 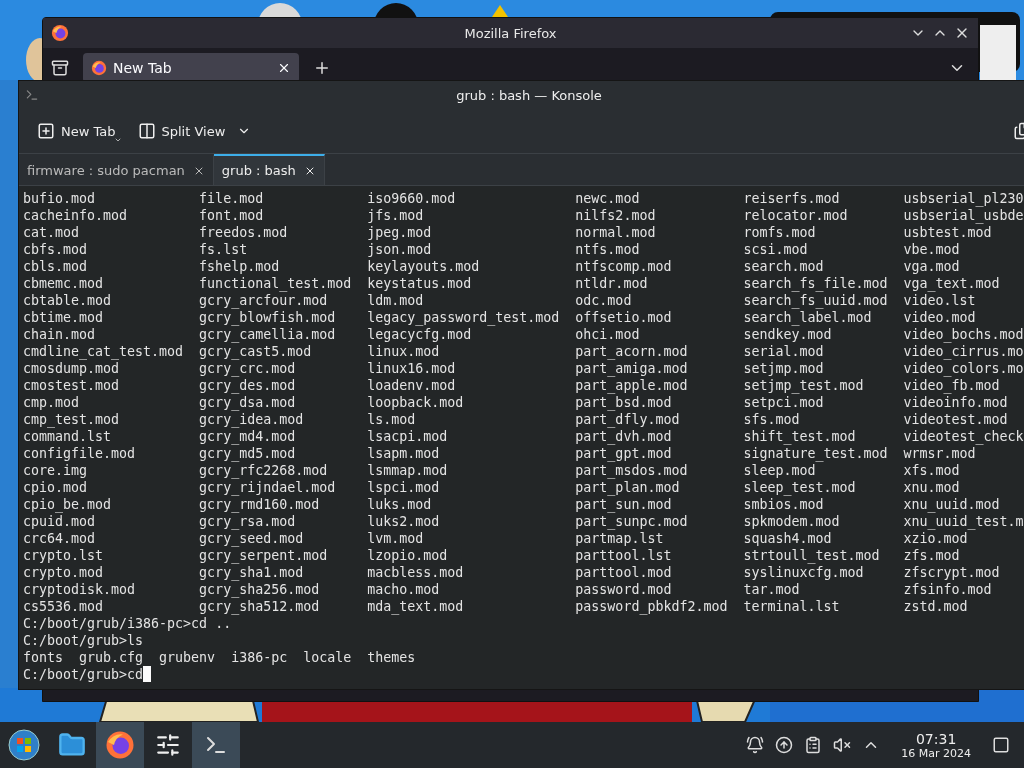 What do you see at coordinates (1001, 745) in the screenshot?
I see `show-desktop-icon` at bounding box center [1001, 745].